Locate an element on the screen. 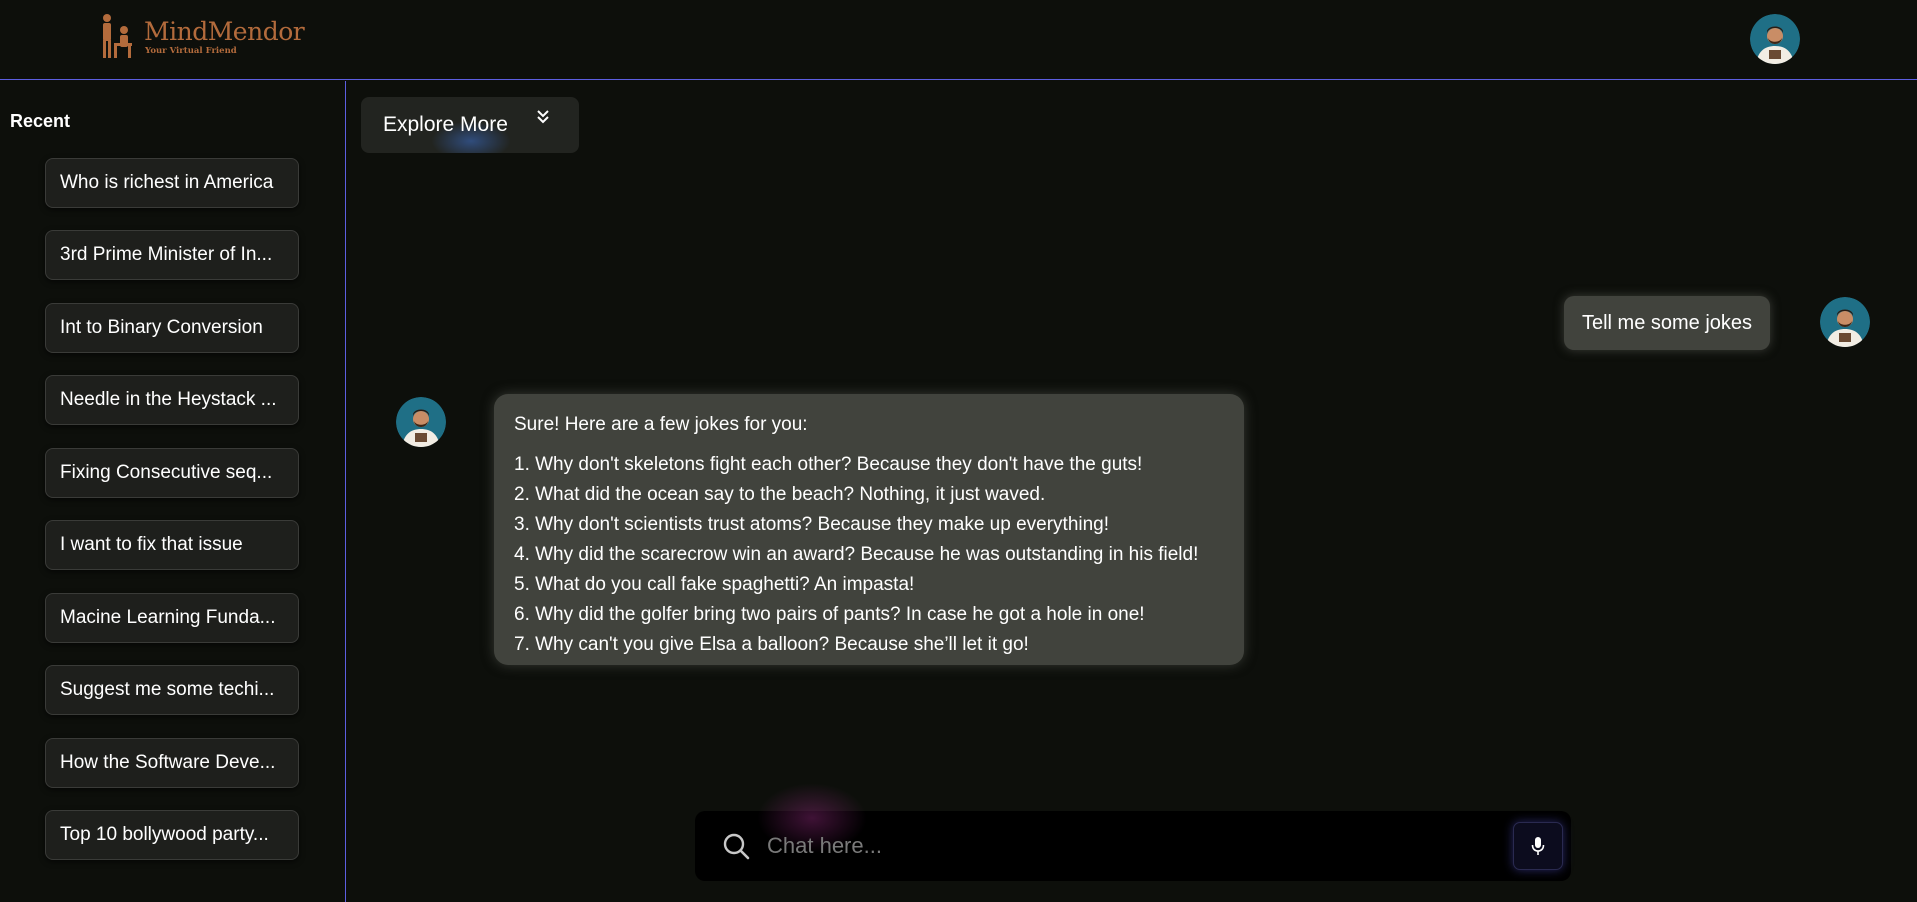 The width and height of the screenshot is (1917, 902). explore-more-label: Explore More is located at coordinates (445, 124).